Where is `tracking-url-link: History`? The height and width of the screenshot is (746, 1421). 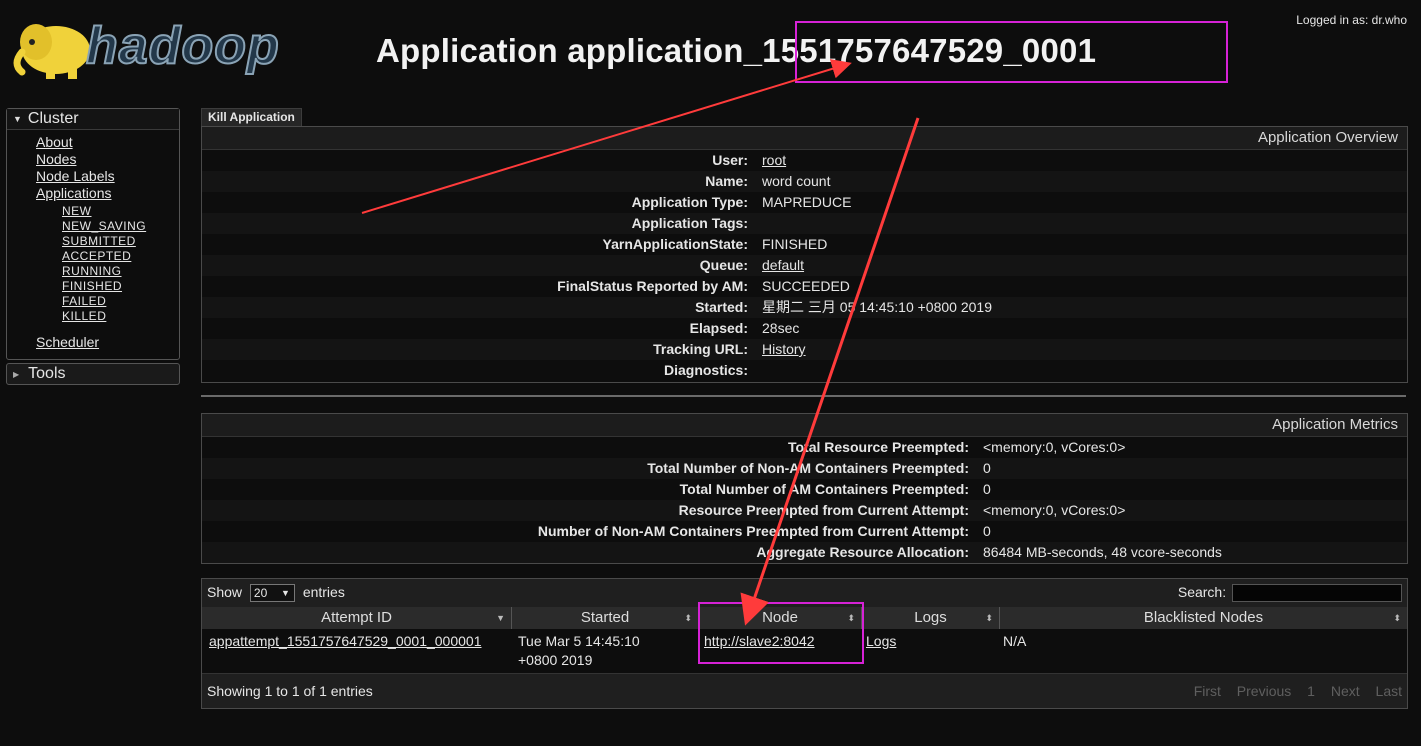 tracking-url-link: History is located at coordinates (784, 349).